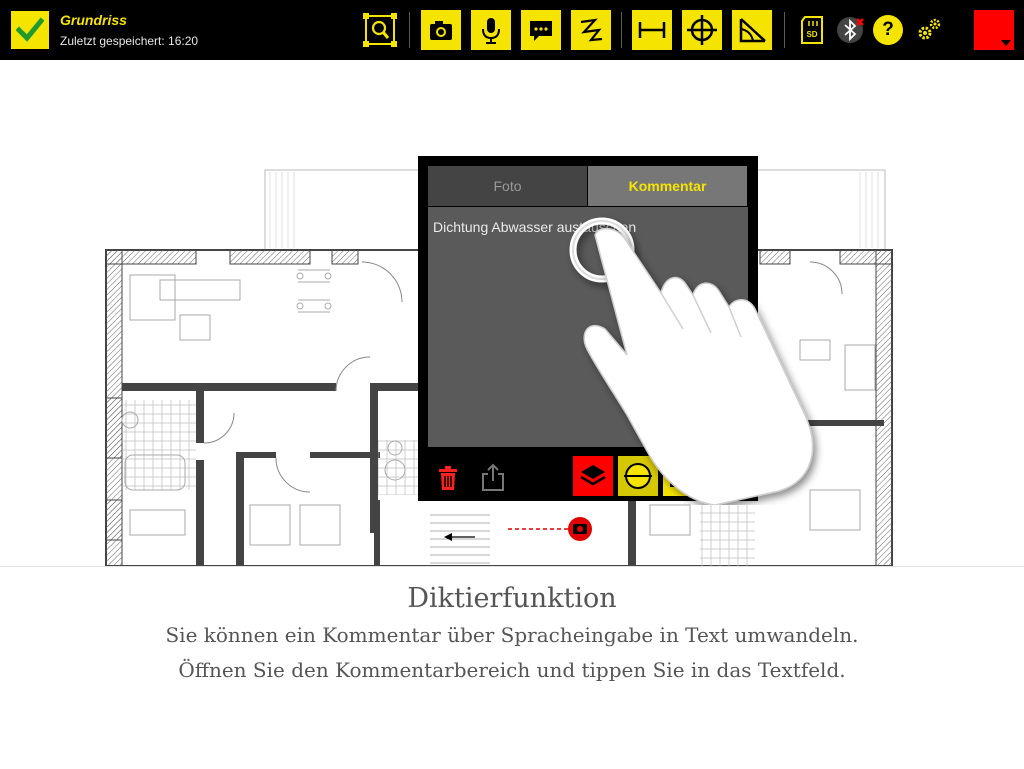 Image resolution: width=1024 pixels, height=769 pixels. I want to click on zoom-extent-button, so click(380, 30).